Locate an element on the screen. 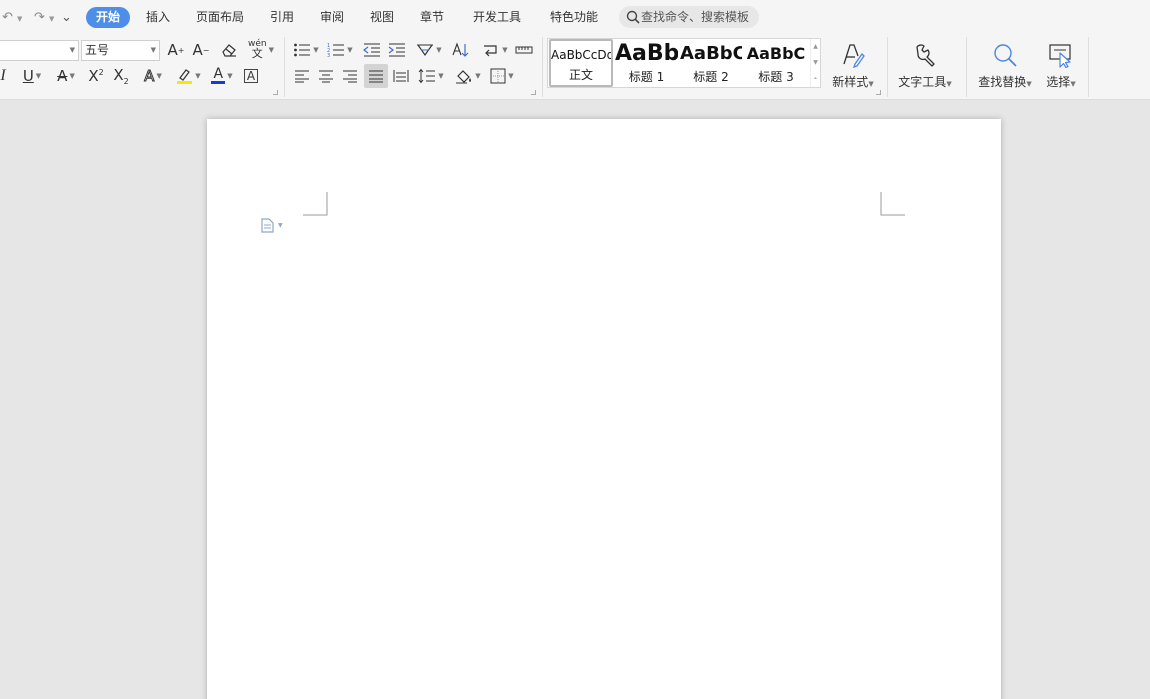 The height and width of the screenshot is (699, 1150). paragraph-dialog-launcher is located at coordinates (533, 92).